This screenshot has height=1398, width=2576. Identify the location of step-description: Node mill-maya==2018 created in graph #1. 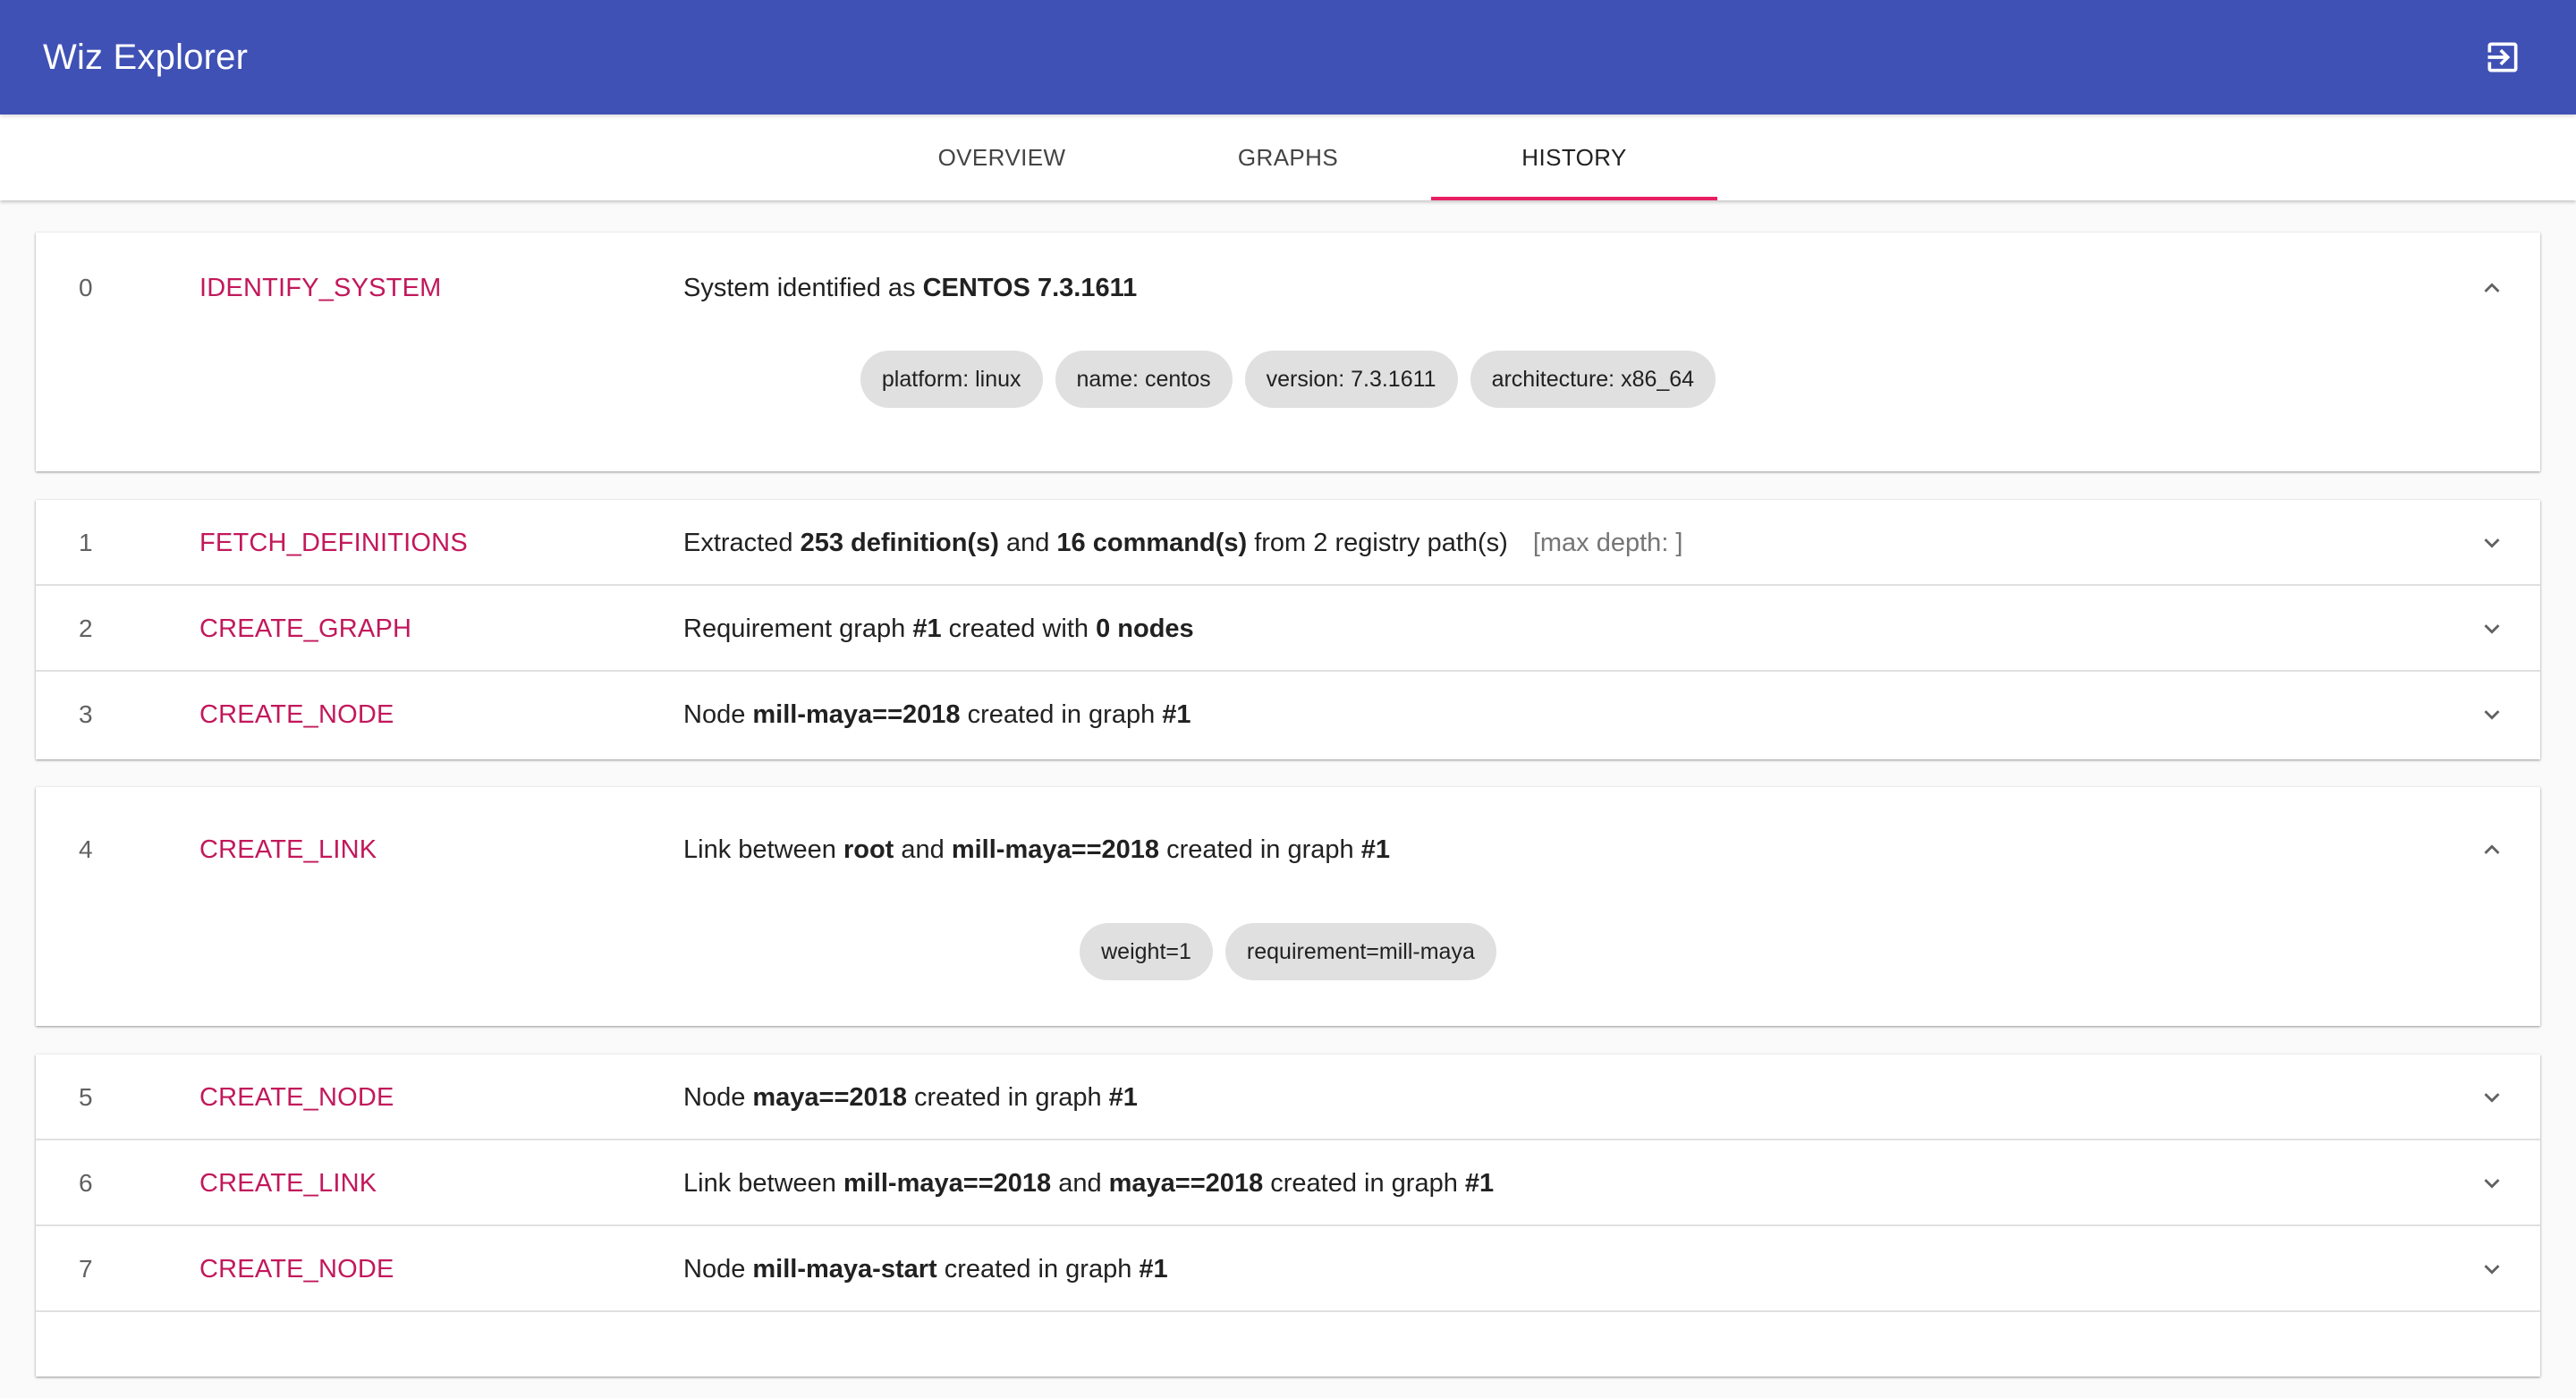
(937, 715).